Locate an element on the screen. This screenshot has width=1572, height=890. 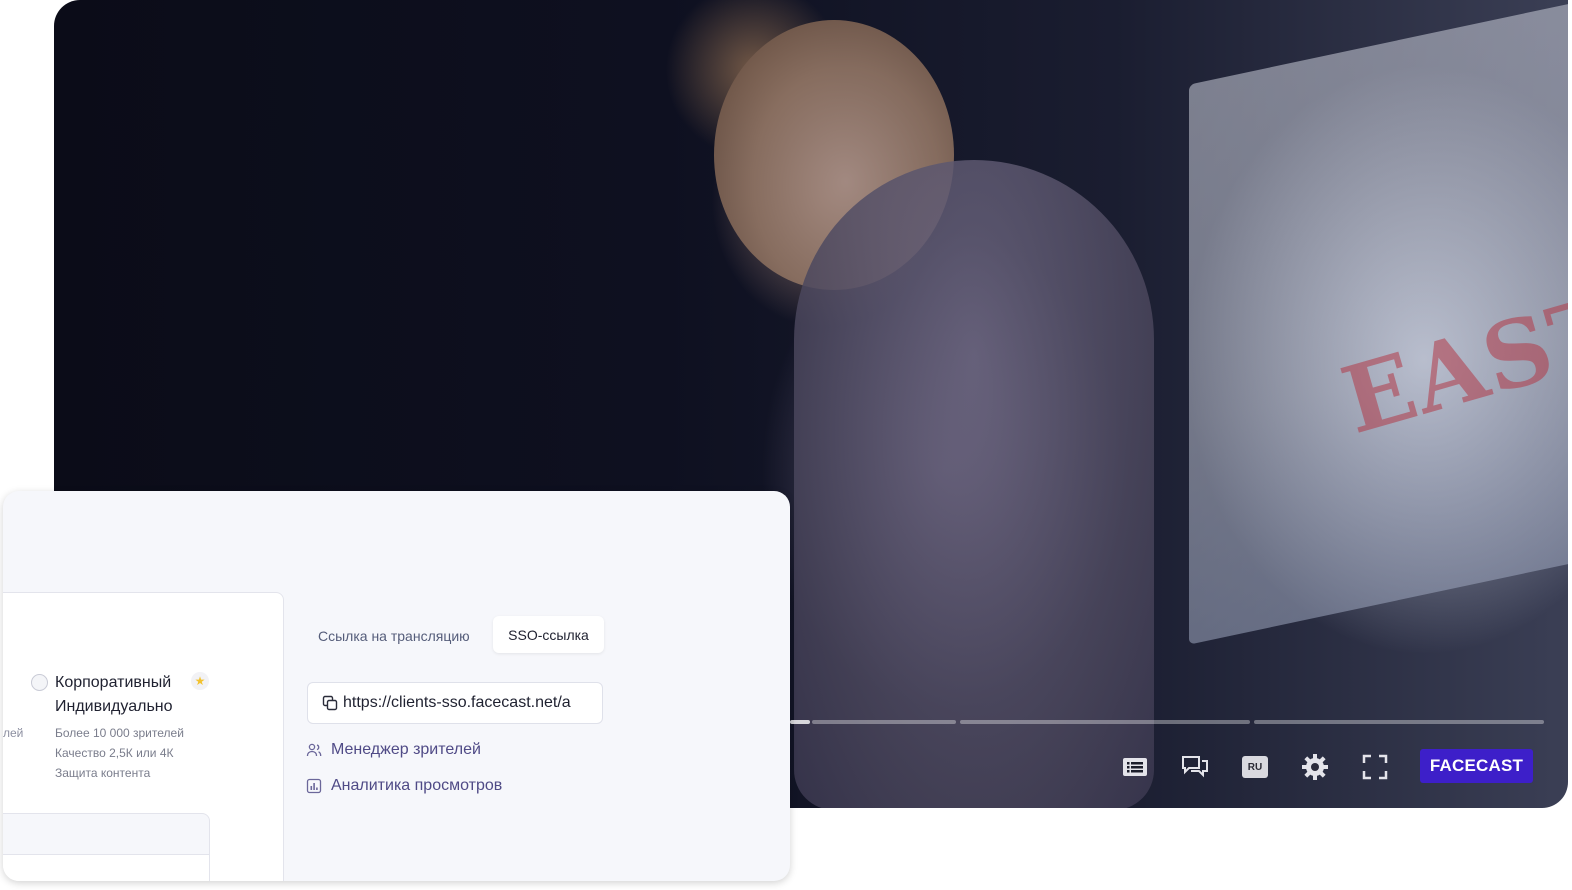
language-badge: RU is located at coordinates (1255, 767).